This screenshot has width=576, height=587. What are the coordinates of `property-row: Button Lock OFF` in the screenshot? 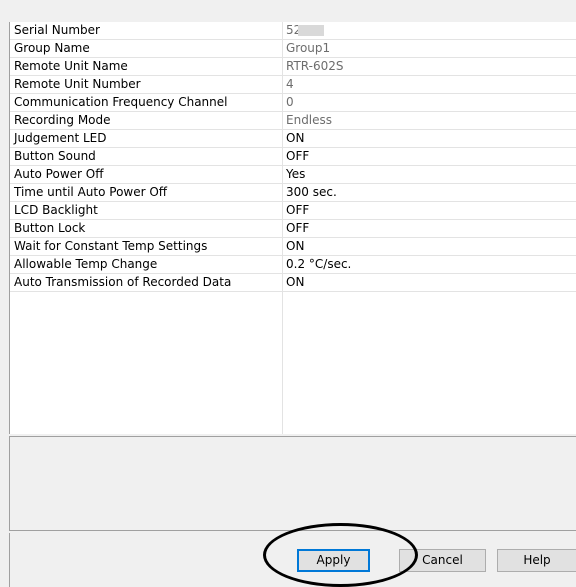 It's located at (293, 229).